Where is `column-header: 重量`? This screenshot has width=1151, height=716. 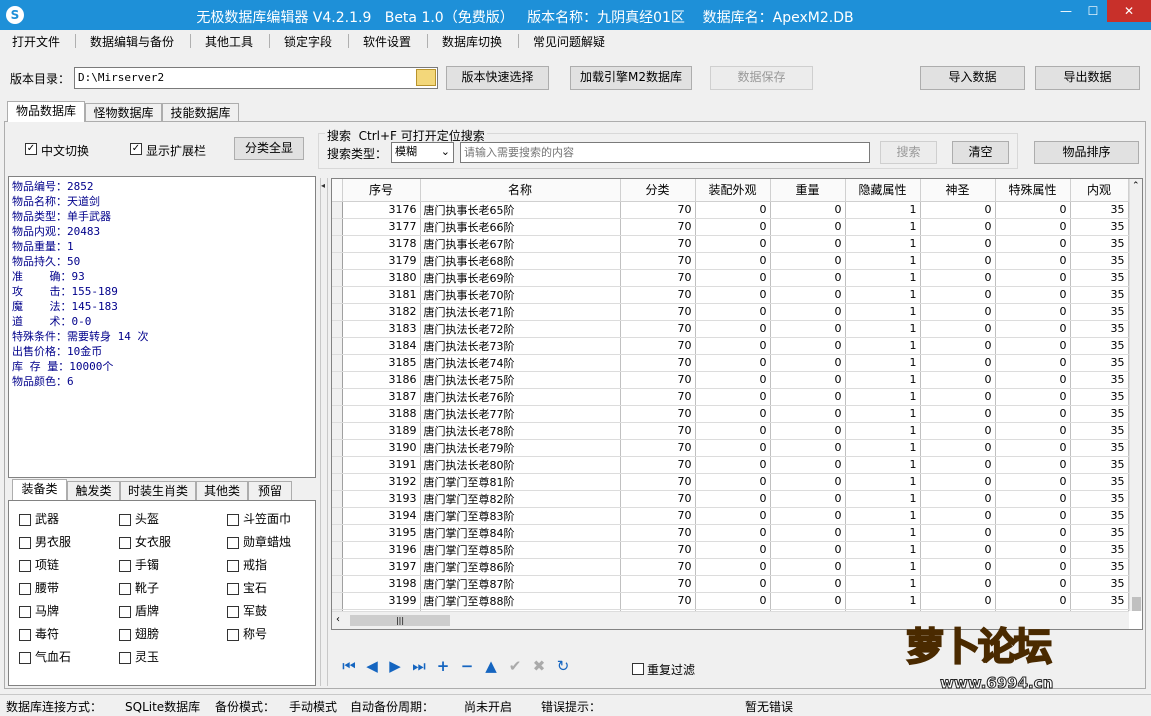 column-header: 重量 is located at coordinates (808, 190).